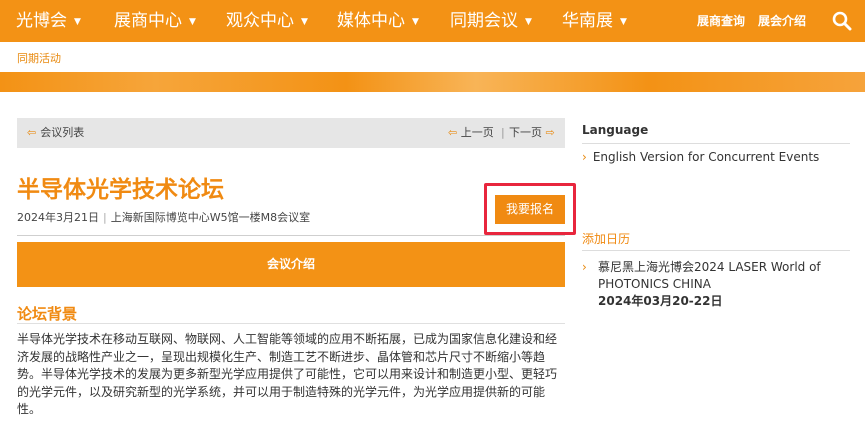 Image resolution: width=865 pixels, height=423 pixels. I want to click on nav-item-south-china: 华南展 ▼, so click(594, 21).